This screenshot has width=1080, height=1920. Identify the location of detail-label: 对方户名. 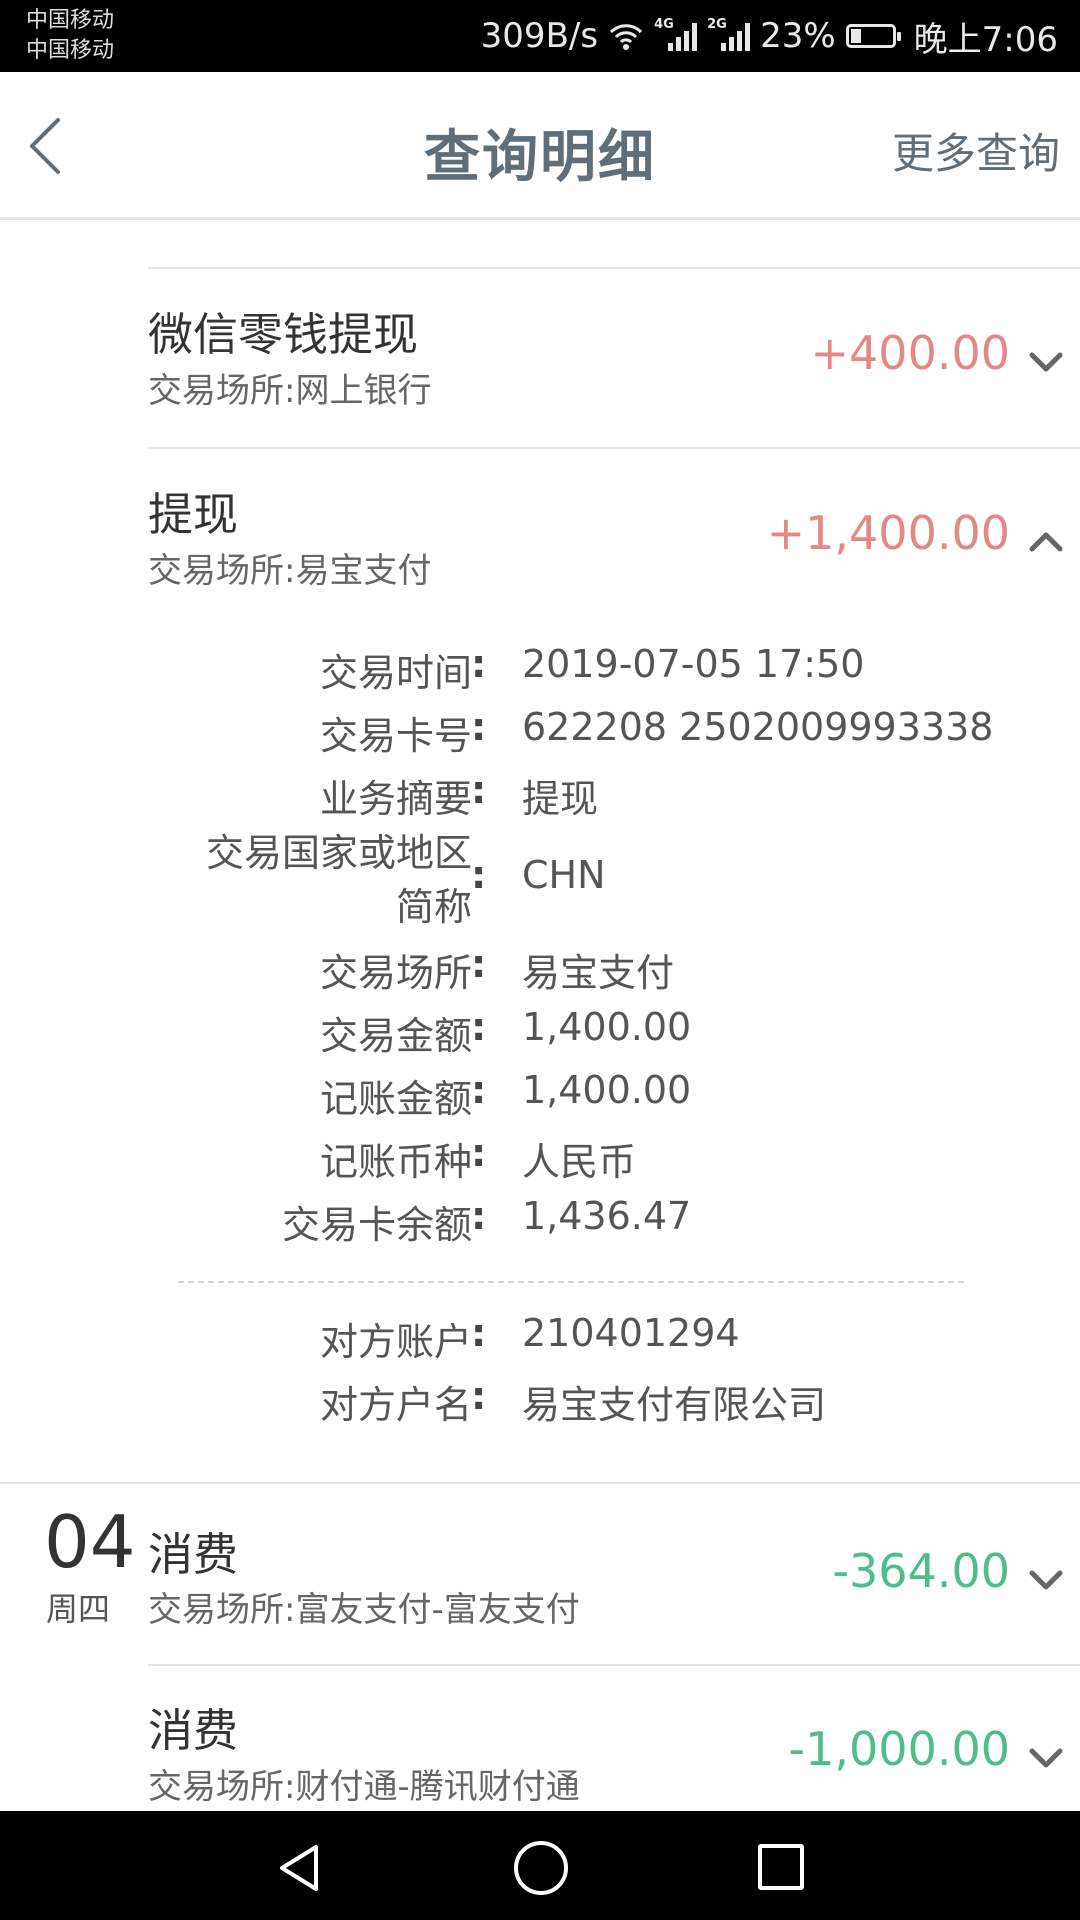
(395, 1405).